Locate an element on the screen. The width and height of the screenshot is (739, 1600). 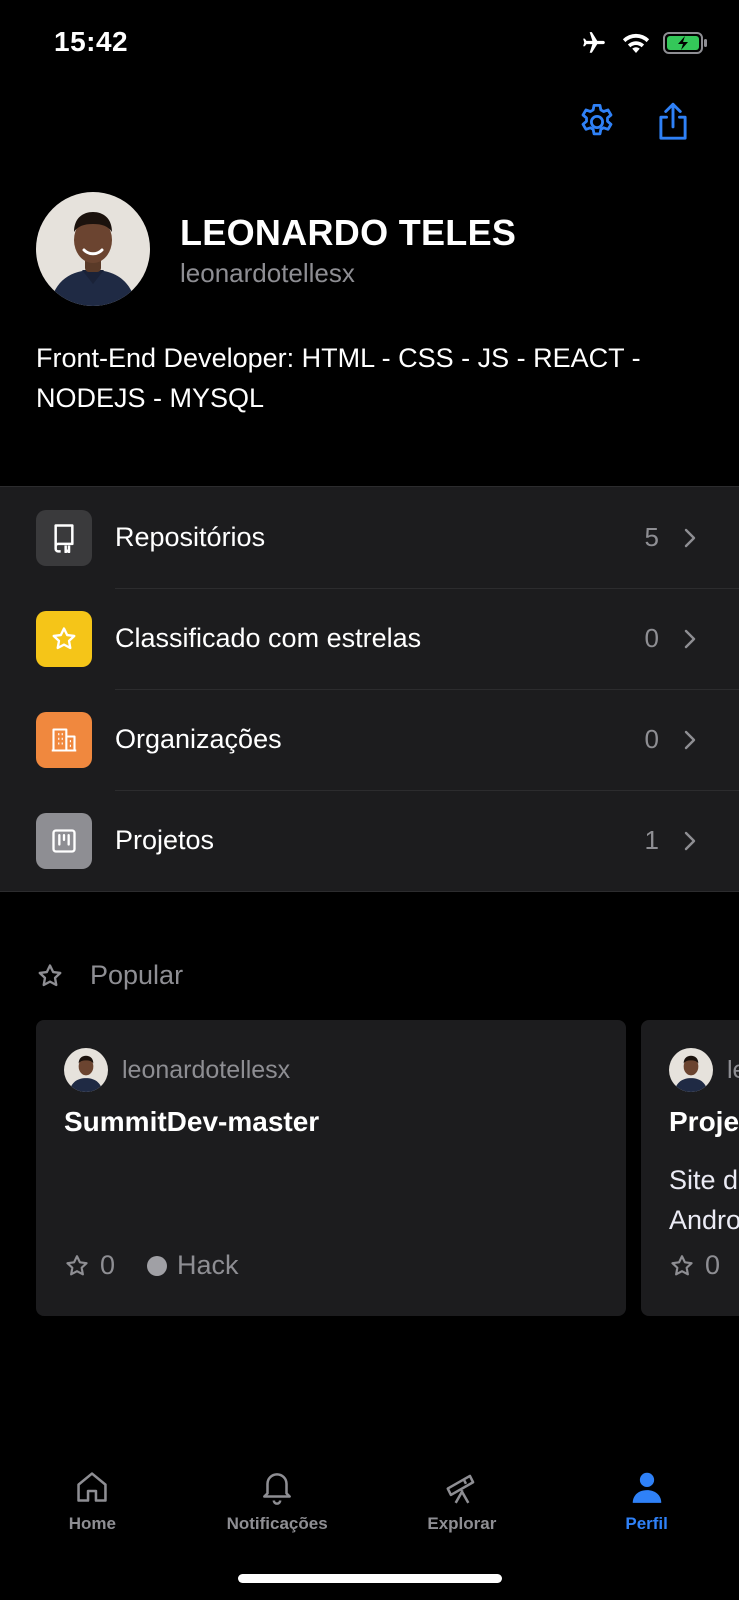
profile-actions is located at coordinates (635, 122).